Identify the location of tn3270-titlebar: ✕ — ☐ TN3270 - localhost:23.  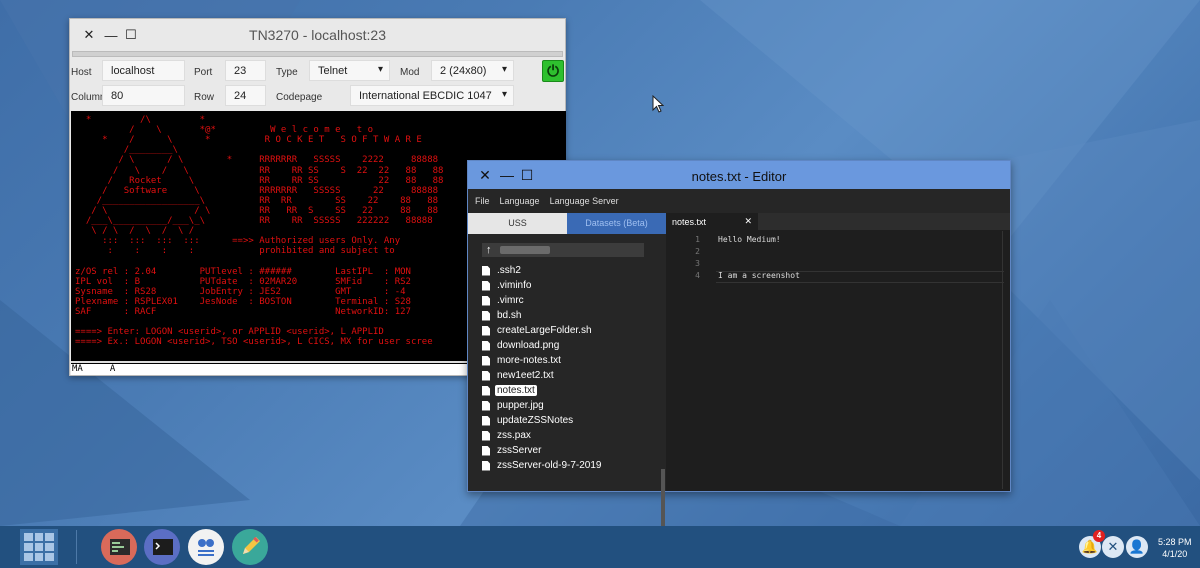
(317, 35).